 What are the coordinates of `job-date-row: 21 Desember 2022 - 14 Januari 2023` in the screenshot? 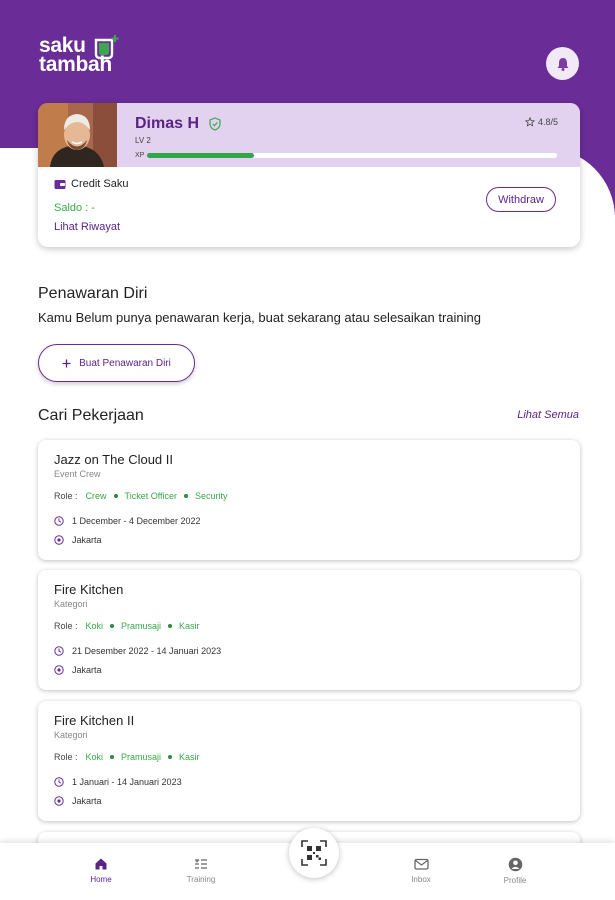 It's located at (137, 651).